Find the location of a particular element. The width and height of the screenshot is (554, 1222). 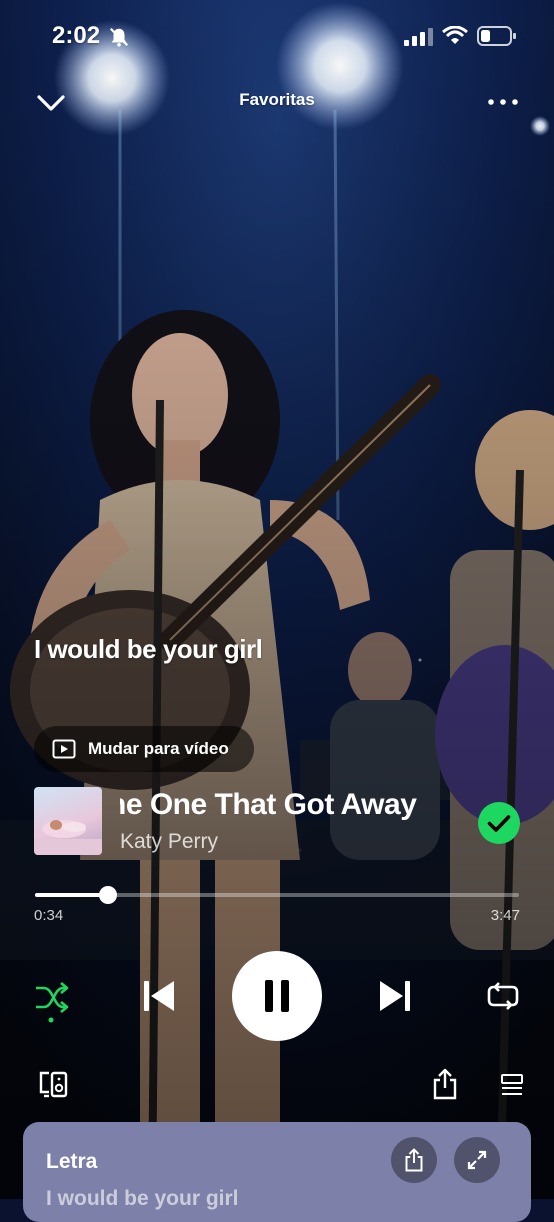

repeat-button is located at coordinates (503, 997).